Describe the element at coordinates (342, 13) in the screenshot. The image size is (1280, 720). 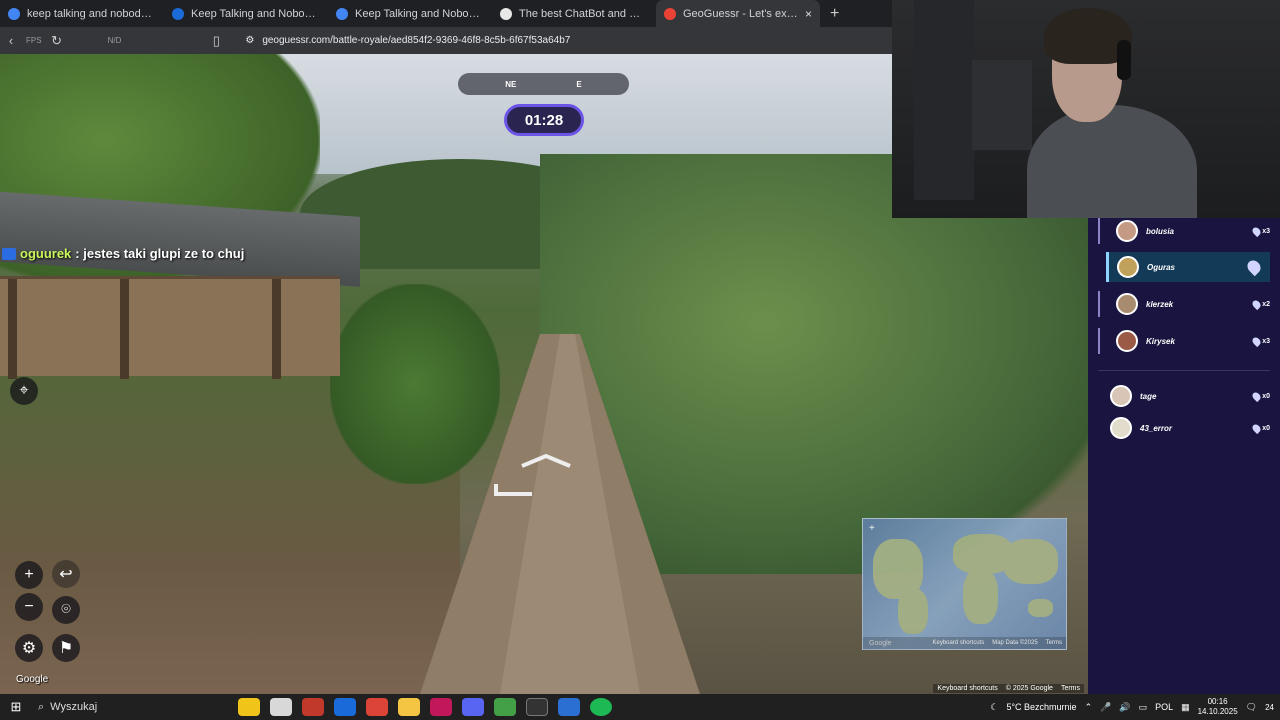
I see `google-favicon-icon` at that location.